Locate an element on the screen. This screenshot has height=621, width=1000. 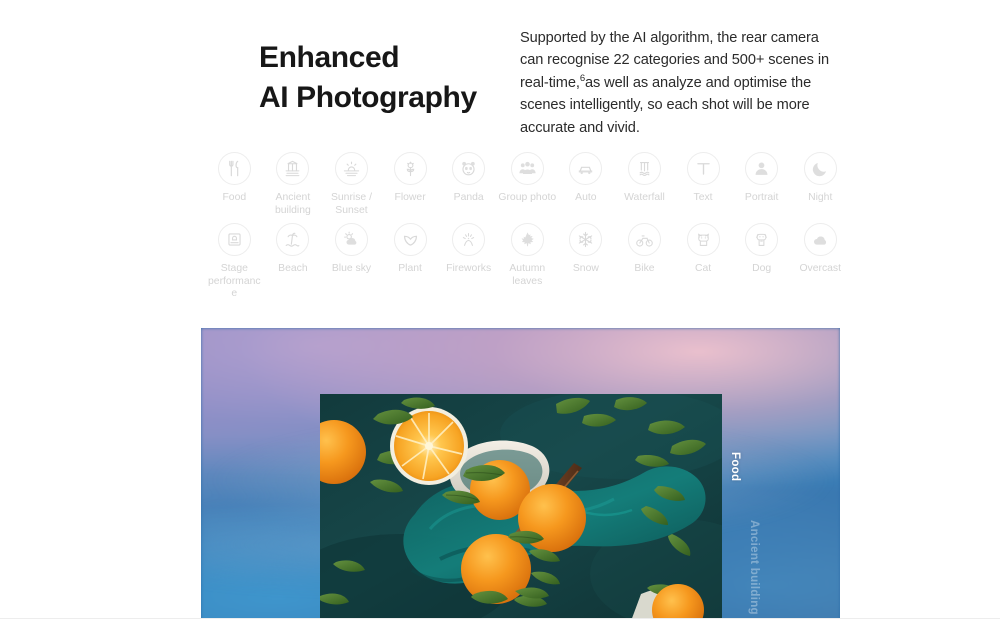
cloud-icon is located at coordinates (820, 240).